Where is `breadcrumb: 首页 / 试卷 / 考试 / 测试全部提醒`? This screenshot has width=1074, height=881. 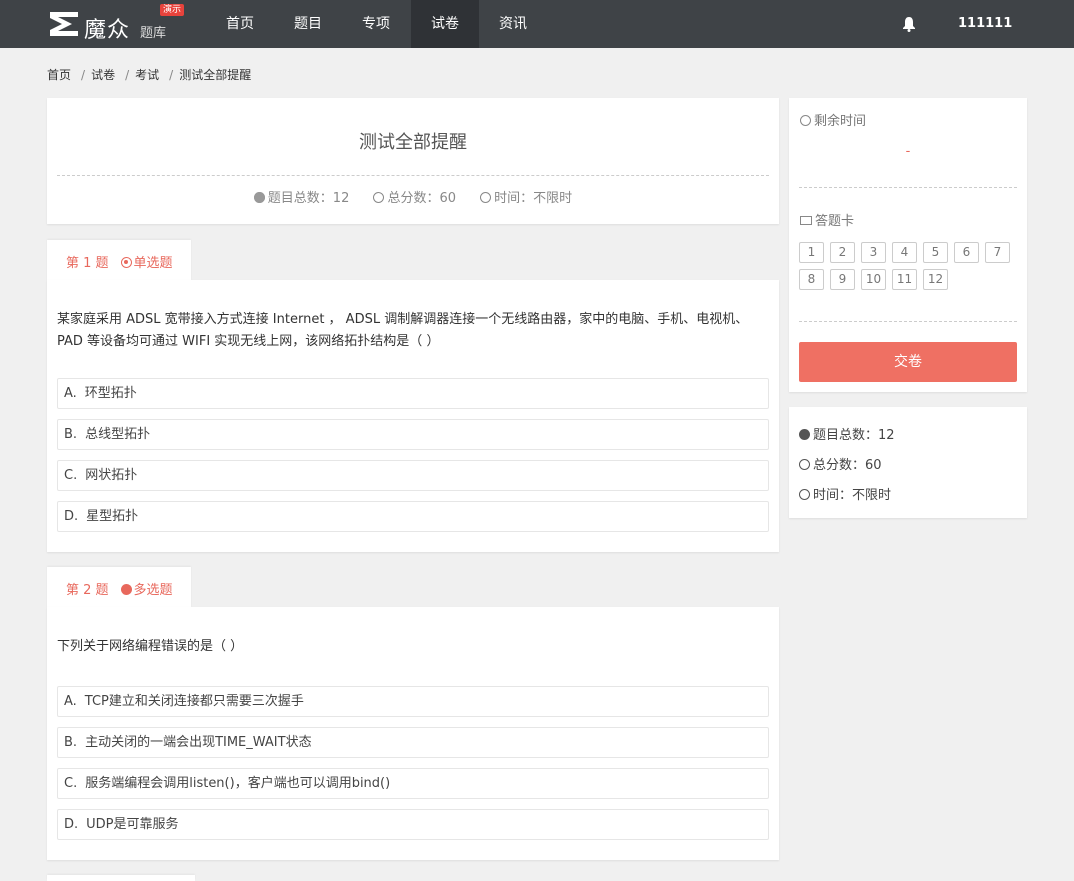
breadcrumb: 首页 / 试卷 / 考试 / 测试全部提醒 is located at coordinates (149, 74).